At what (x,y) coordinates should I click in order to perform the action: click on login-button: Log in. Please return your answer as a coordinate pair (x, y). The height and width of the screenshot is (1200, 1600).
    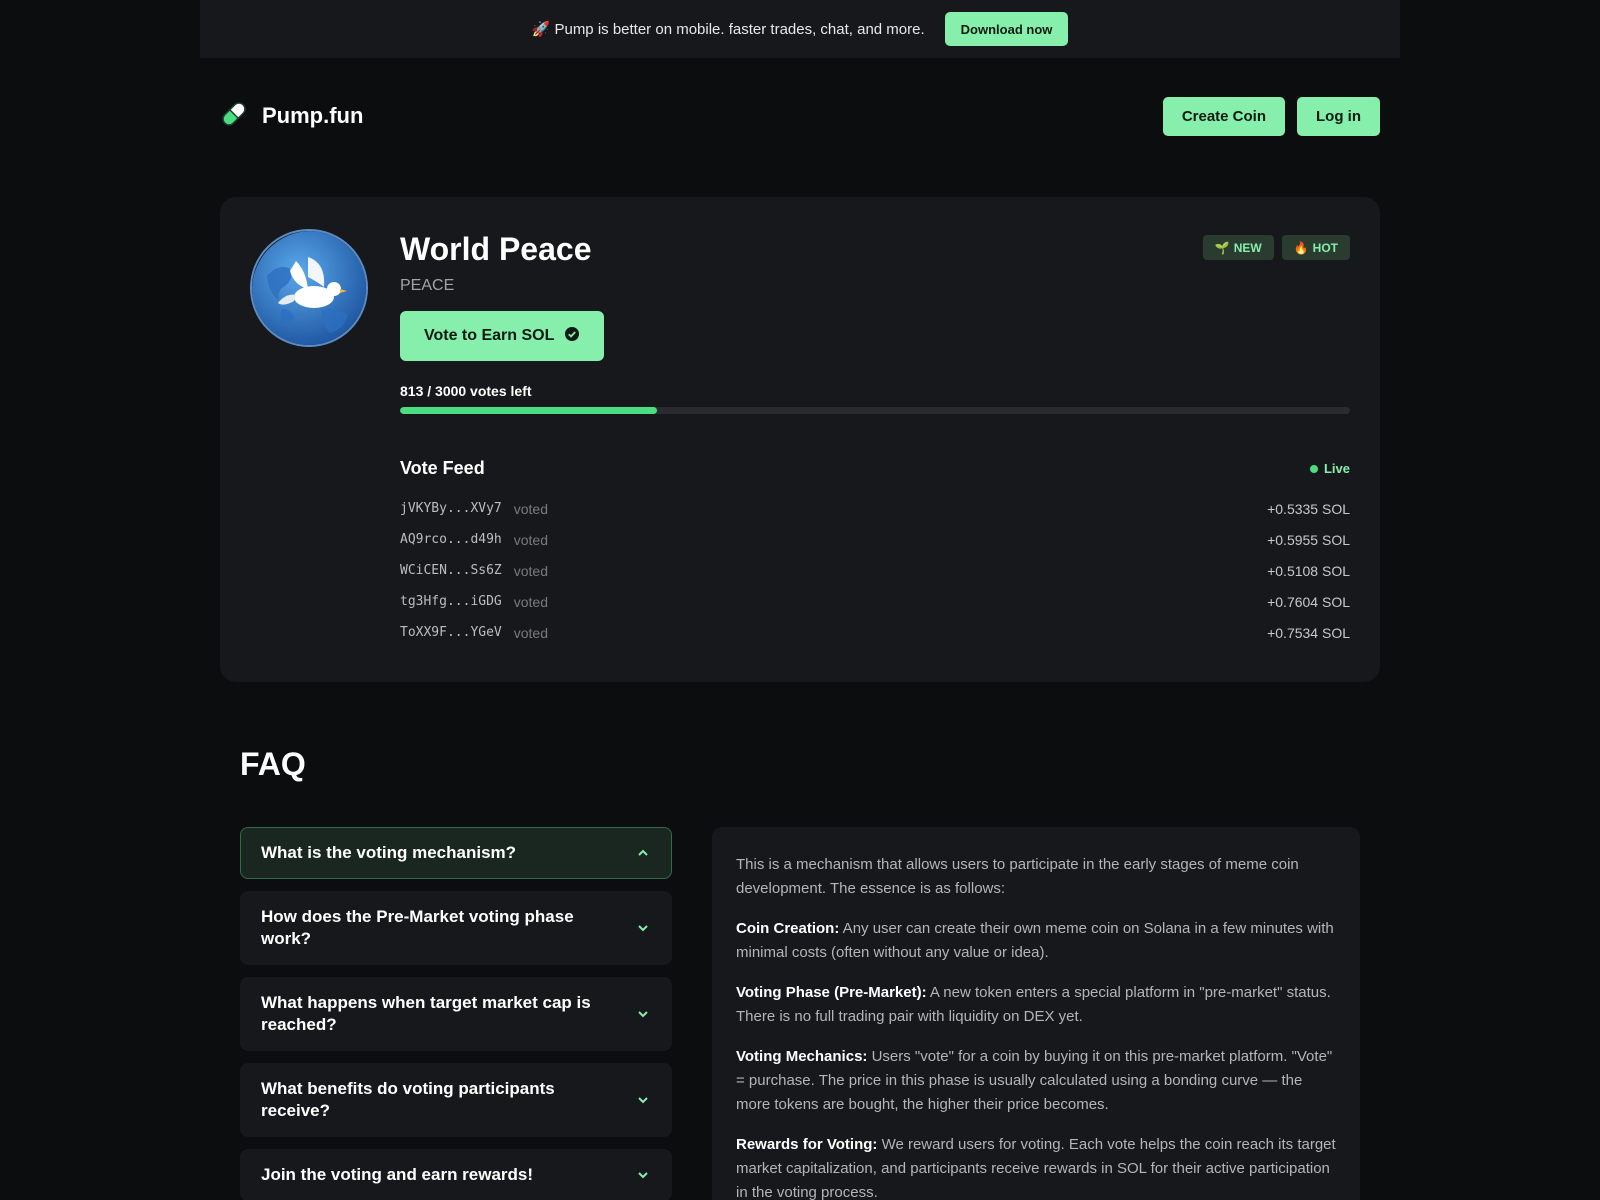
    Looking at the image, I should click on (1338, 116).